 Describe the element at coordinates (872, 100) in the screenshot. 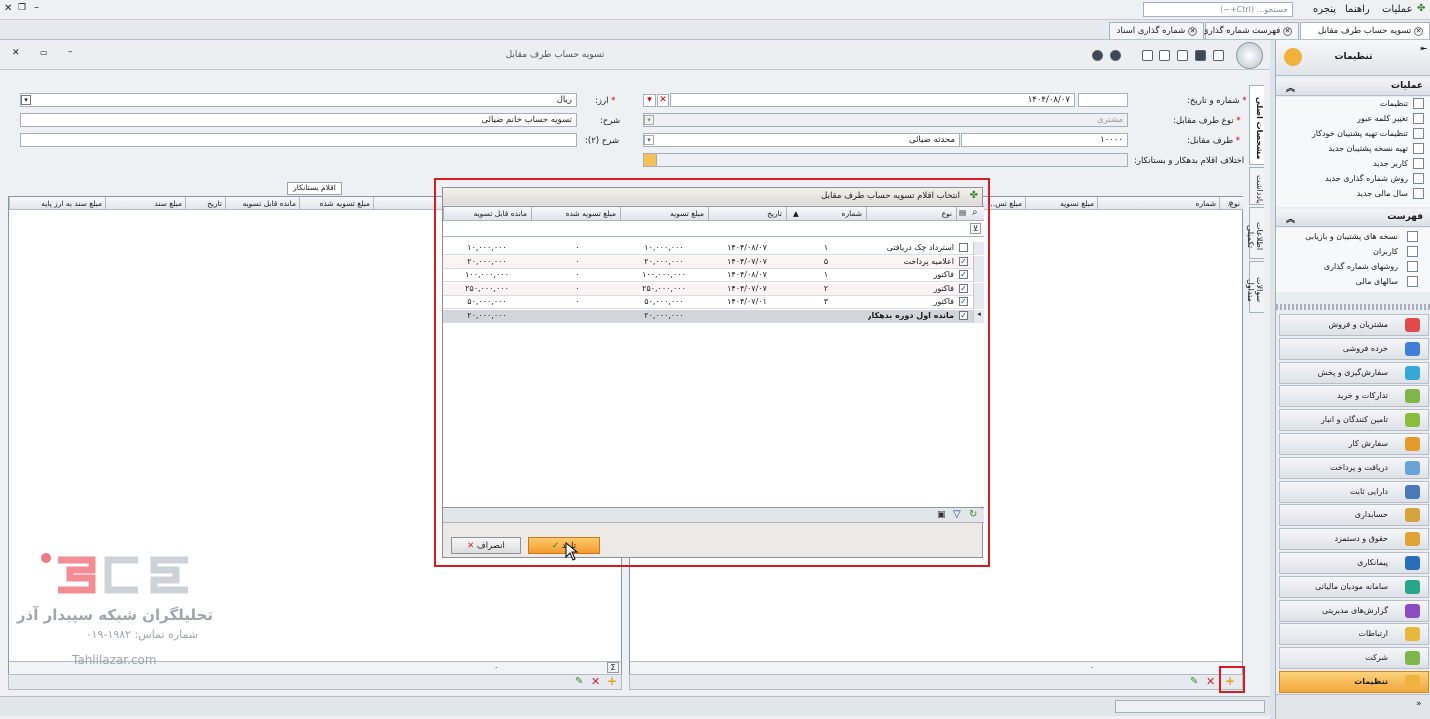

I see `date-field: ۱۴۰۴/۰۸/۰۷` at that location.